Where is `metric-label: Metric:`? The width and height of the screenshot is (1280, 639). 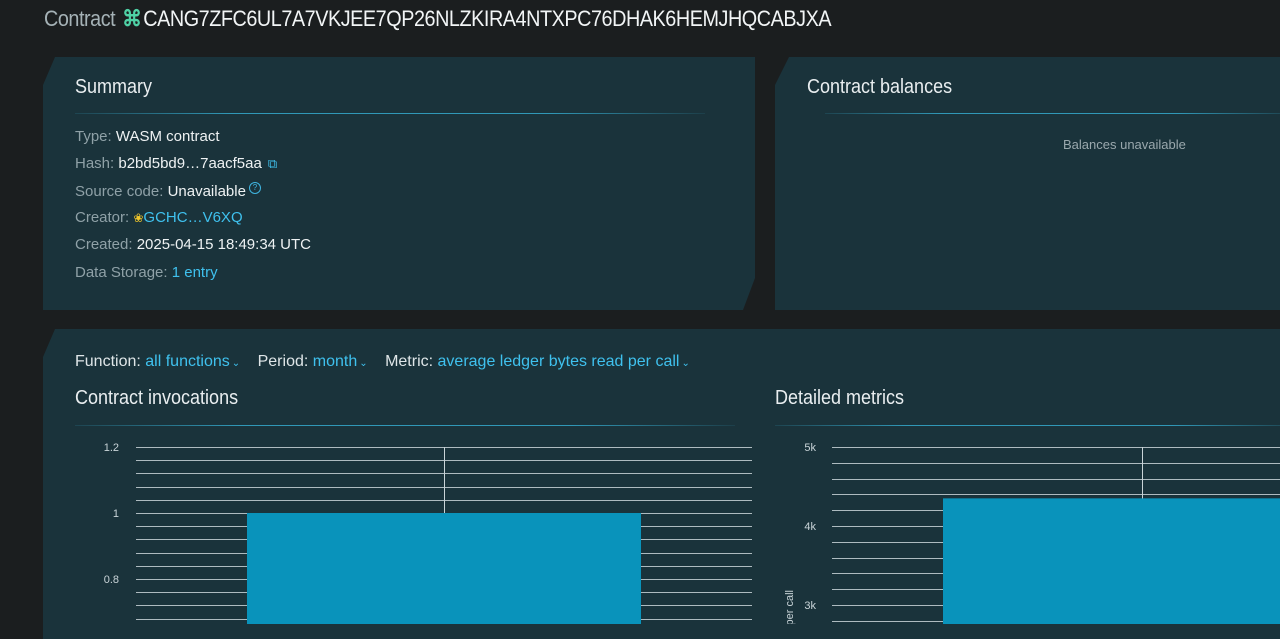 metric-label: Metric: is located at coordinates (409, 361).